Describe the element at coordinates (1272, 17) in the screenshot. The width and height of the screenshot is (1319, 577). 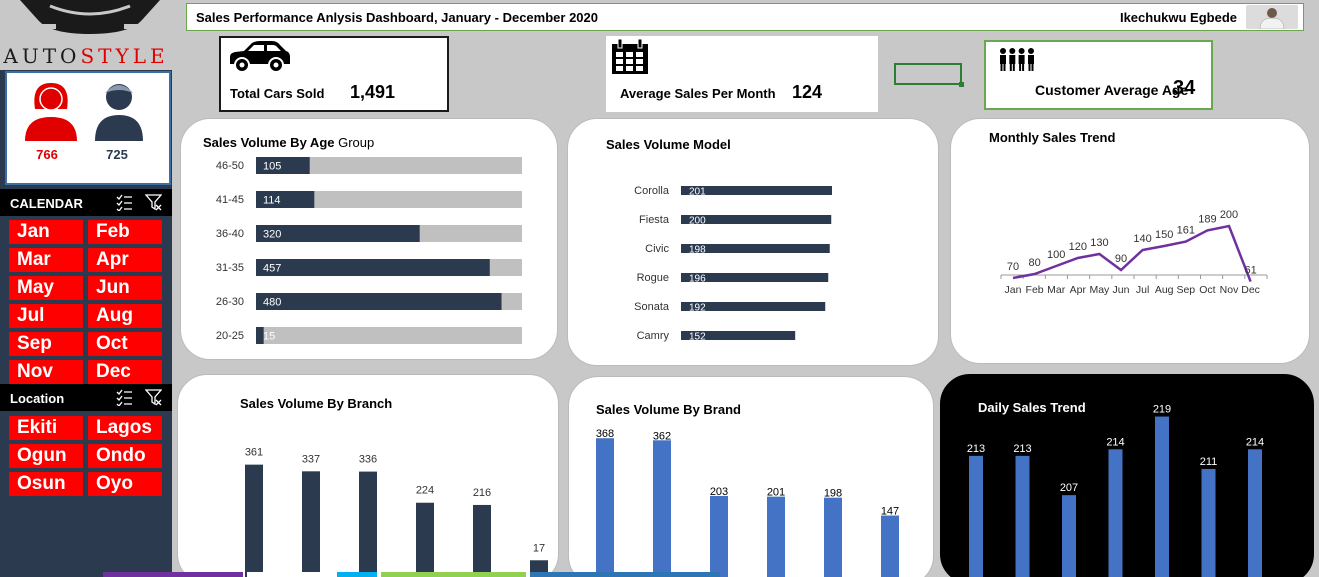
I see `avatar` at that location.